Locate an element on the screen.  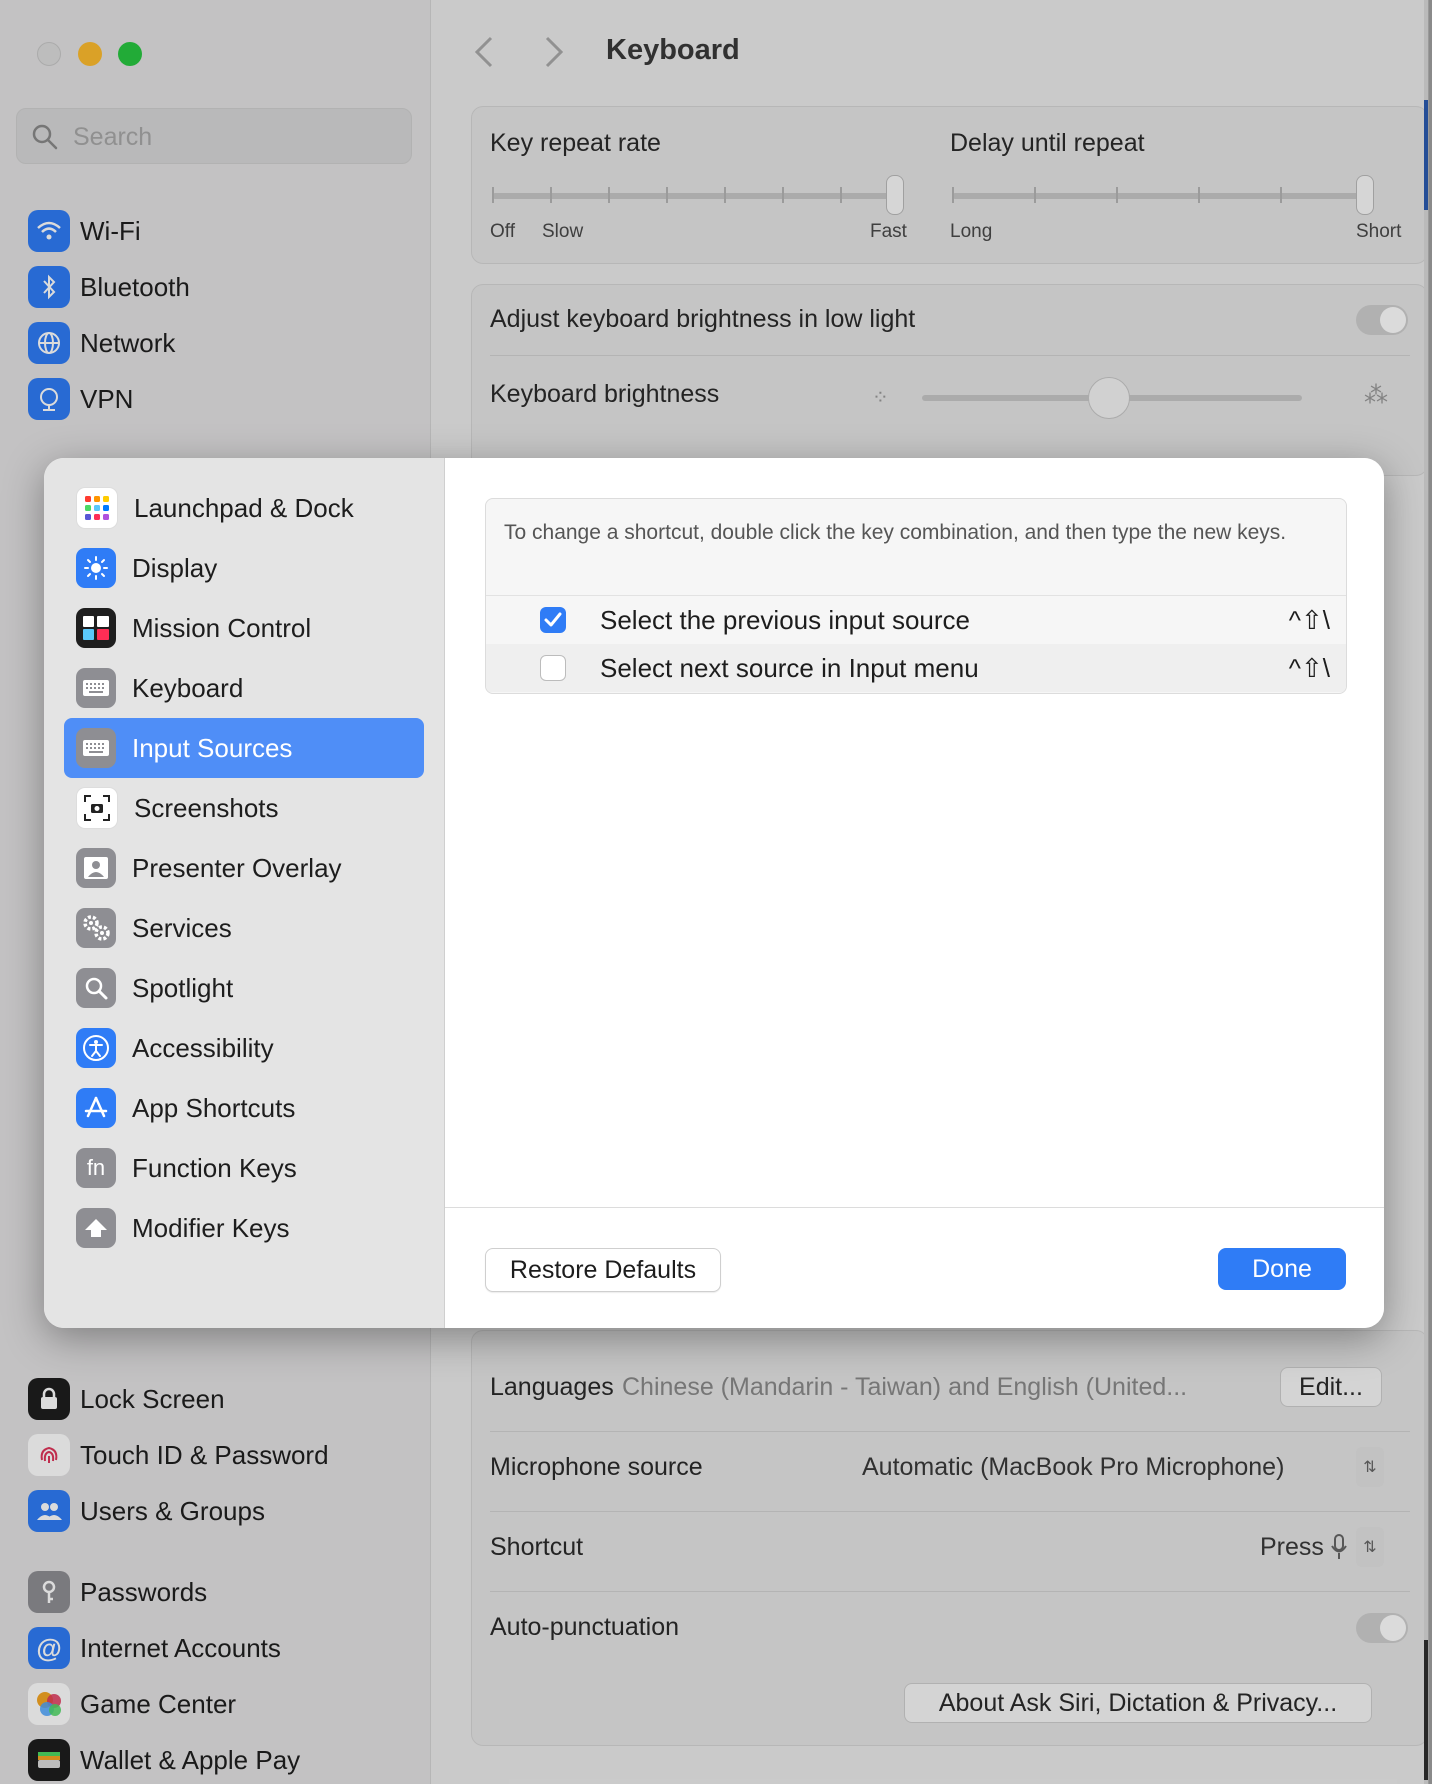
category-label: Presenter Overlay is located at coordinates (237, 867).